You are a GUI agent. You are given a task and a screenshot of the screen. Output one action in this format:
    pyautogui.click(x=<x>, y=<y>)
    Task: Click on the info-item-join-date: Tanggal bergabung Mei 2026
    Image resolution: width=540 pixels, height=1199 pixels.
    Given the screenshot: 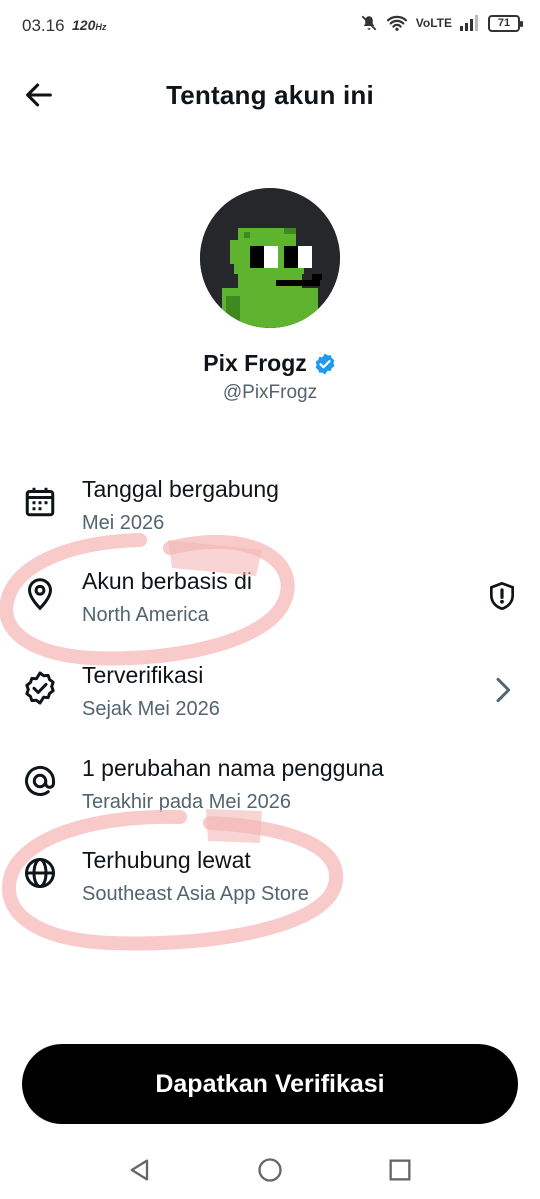 What is the action you would take?
    pyautogui.click(x=270, y=517)
    